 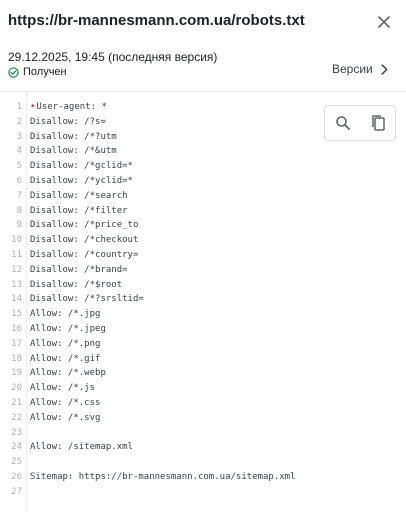 What do you see at coordinates (19, 121) in the screenshot?
I see `line-number: 2` at bounding box center [19, 121].